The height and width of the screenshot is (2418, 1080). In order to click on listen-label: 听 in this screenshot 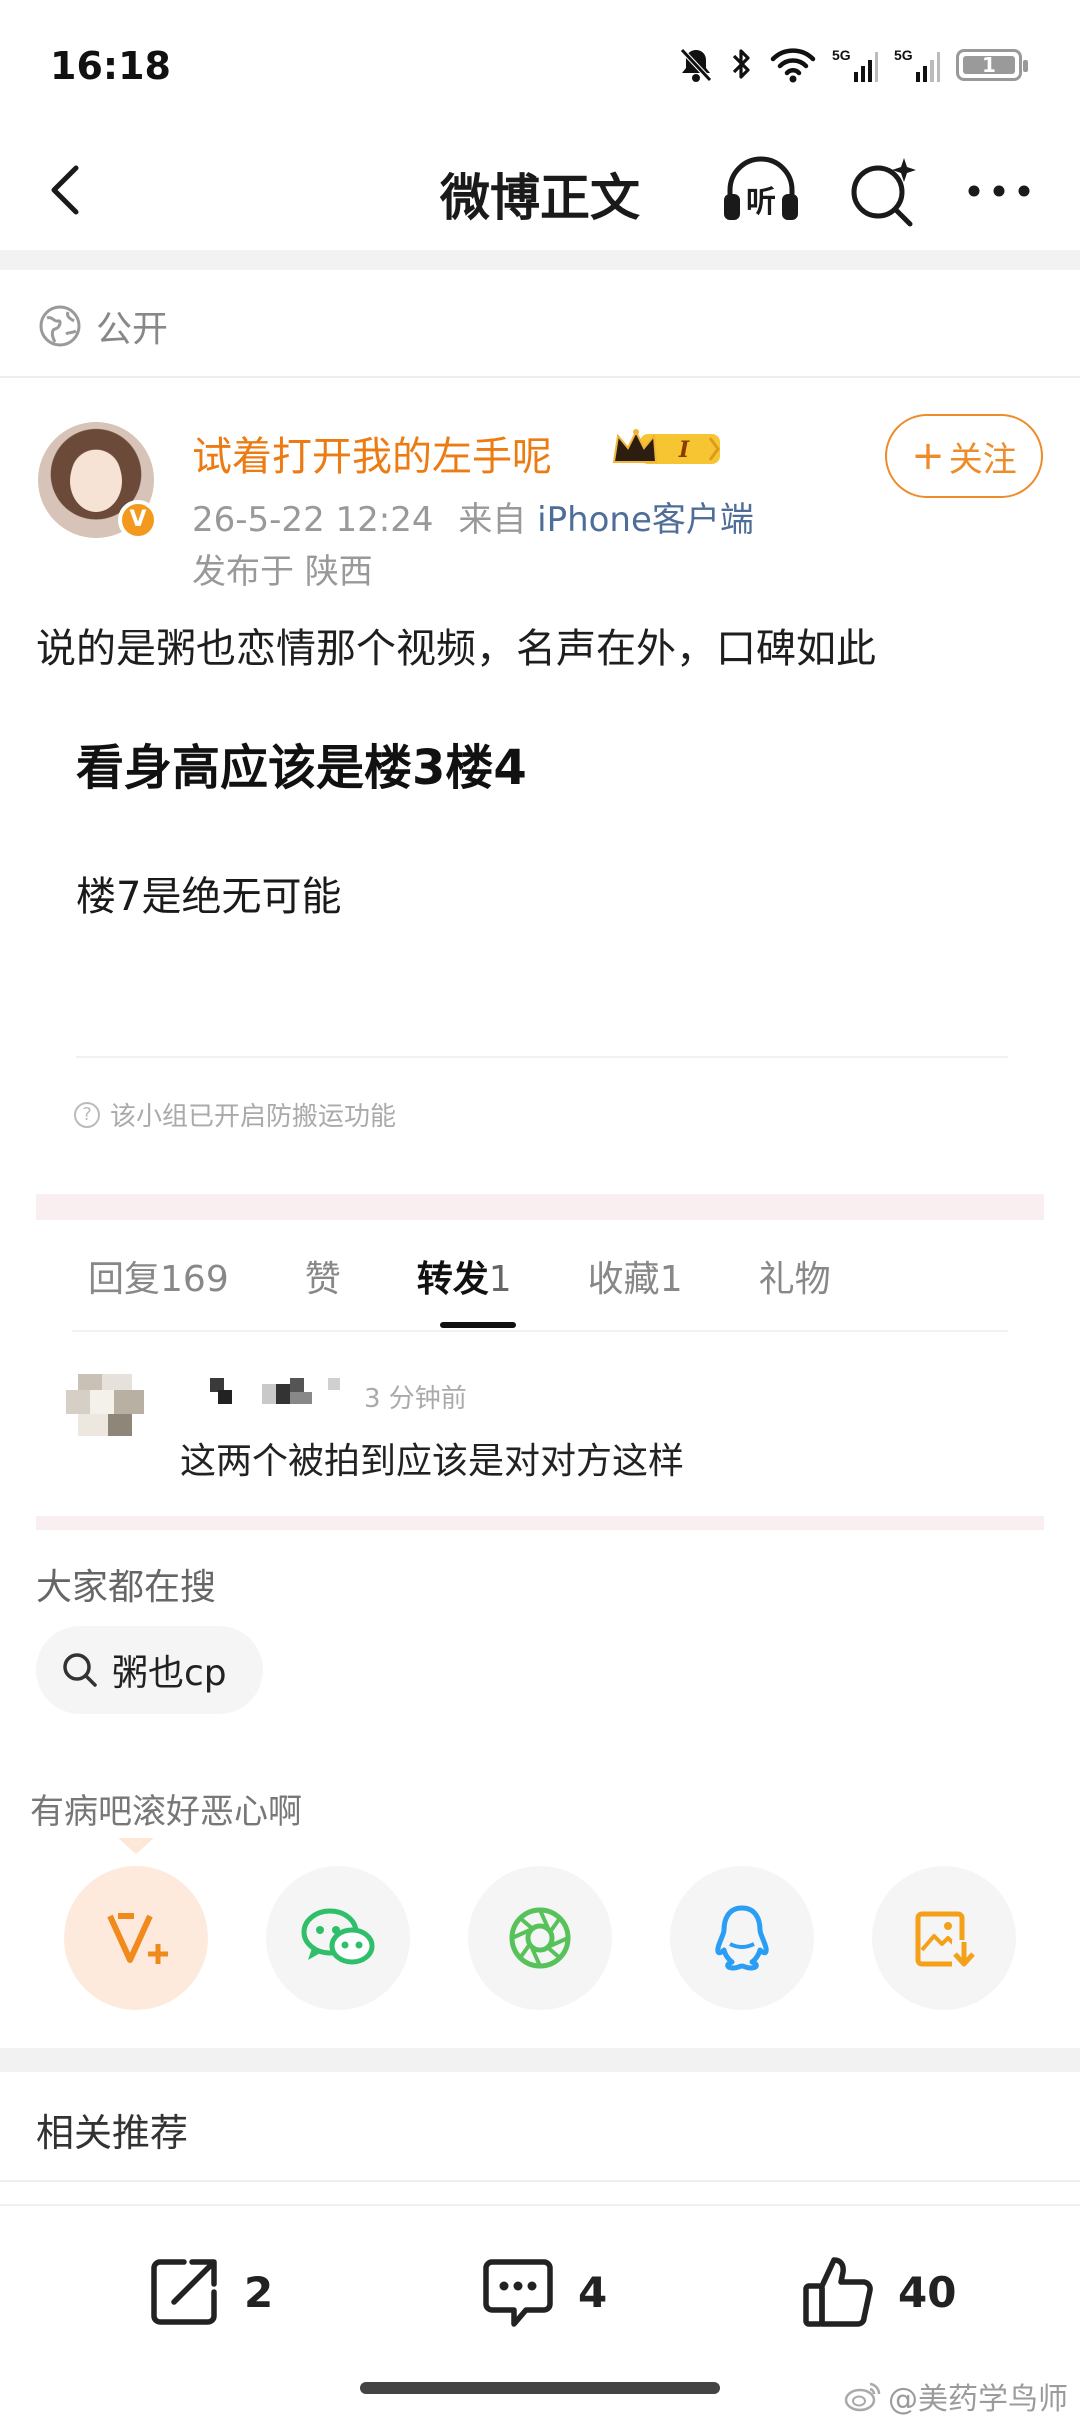, I will do `click(761, 202)`.